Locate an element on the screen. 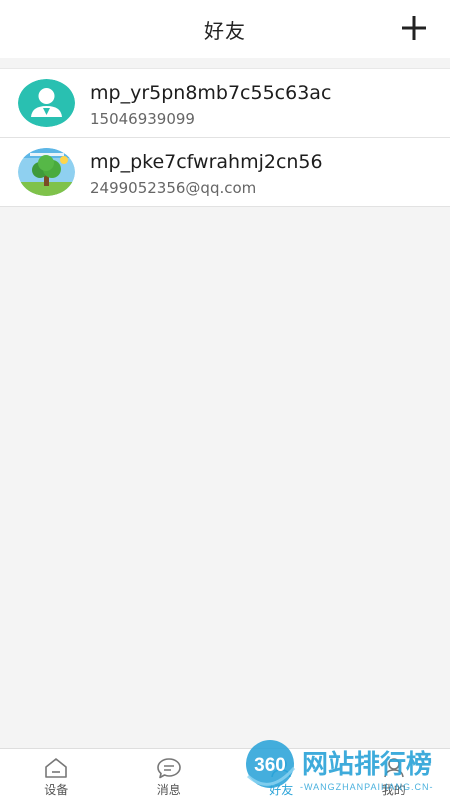 Image resolution: width=450 pixels, height=800 pixels. home-icon is located at coordinates (56, 768).